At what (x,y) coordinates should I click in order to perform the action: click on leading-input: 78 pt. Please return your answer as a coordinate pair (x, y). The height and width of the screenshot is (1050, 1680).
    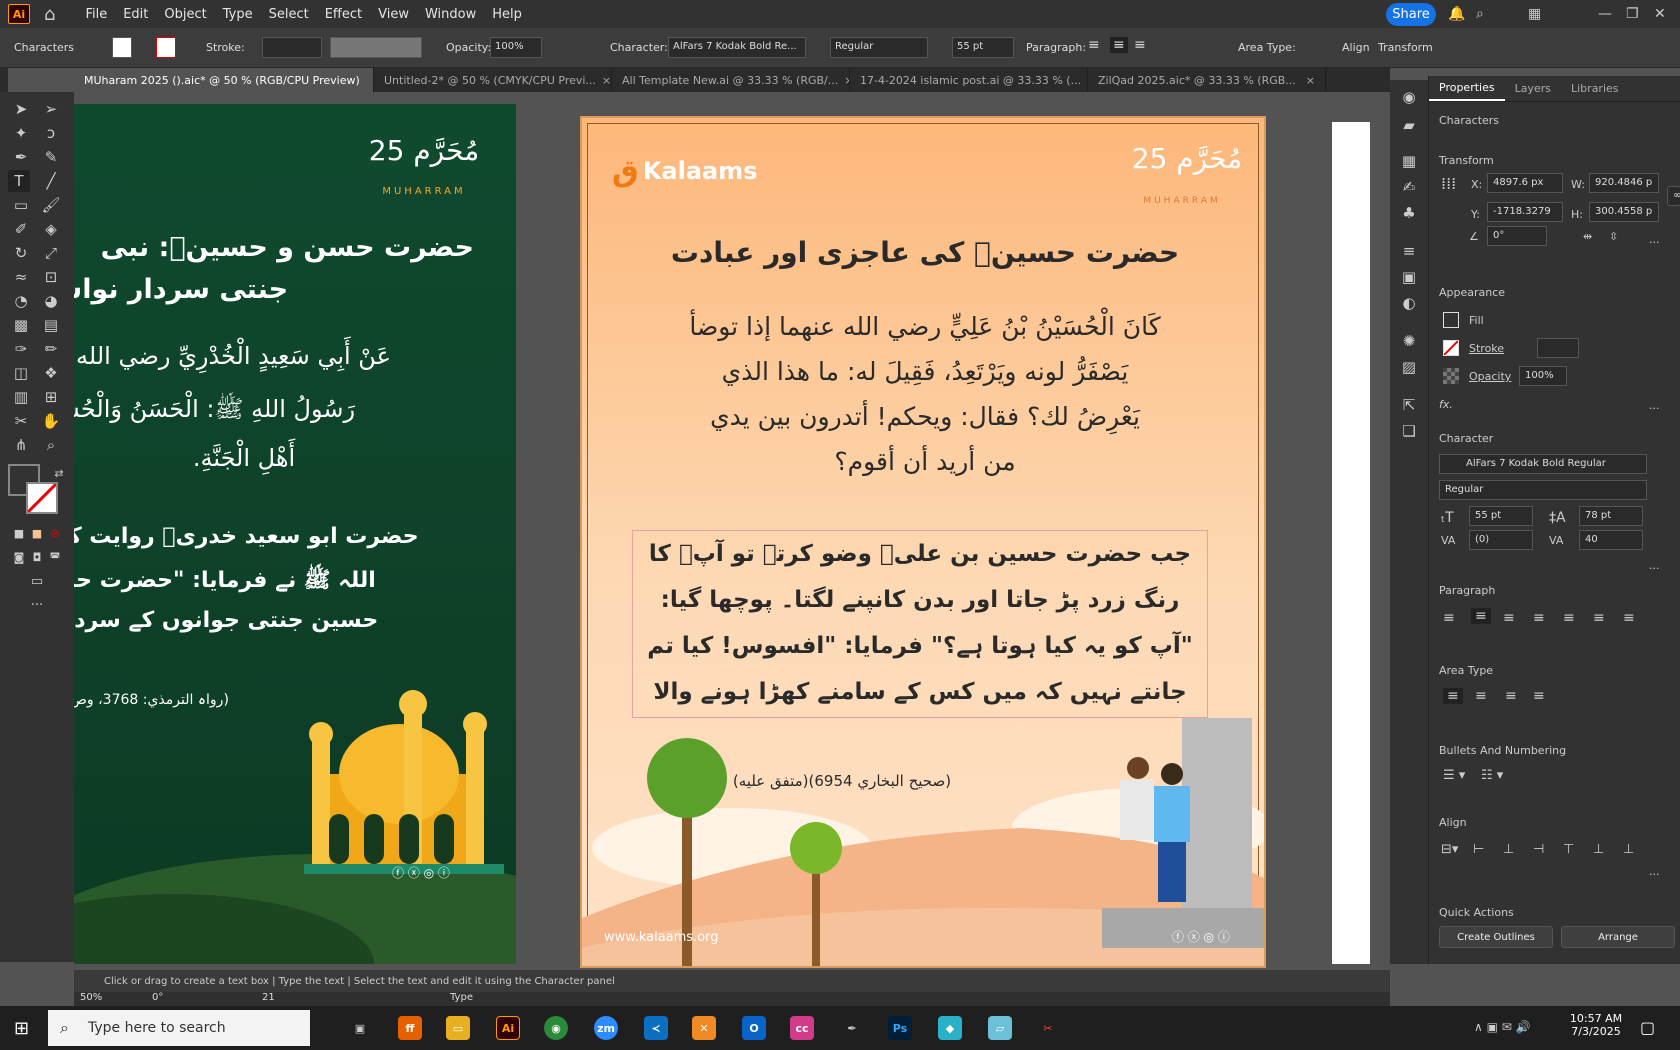
    Looking at the image, I should click on (1611, 516).